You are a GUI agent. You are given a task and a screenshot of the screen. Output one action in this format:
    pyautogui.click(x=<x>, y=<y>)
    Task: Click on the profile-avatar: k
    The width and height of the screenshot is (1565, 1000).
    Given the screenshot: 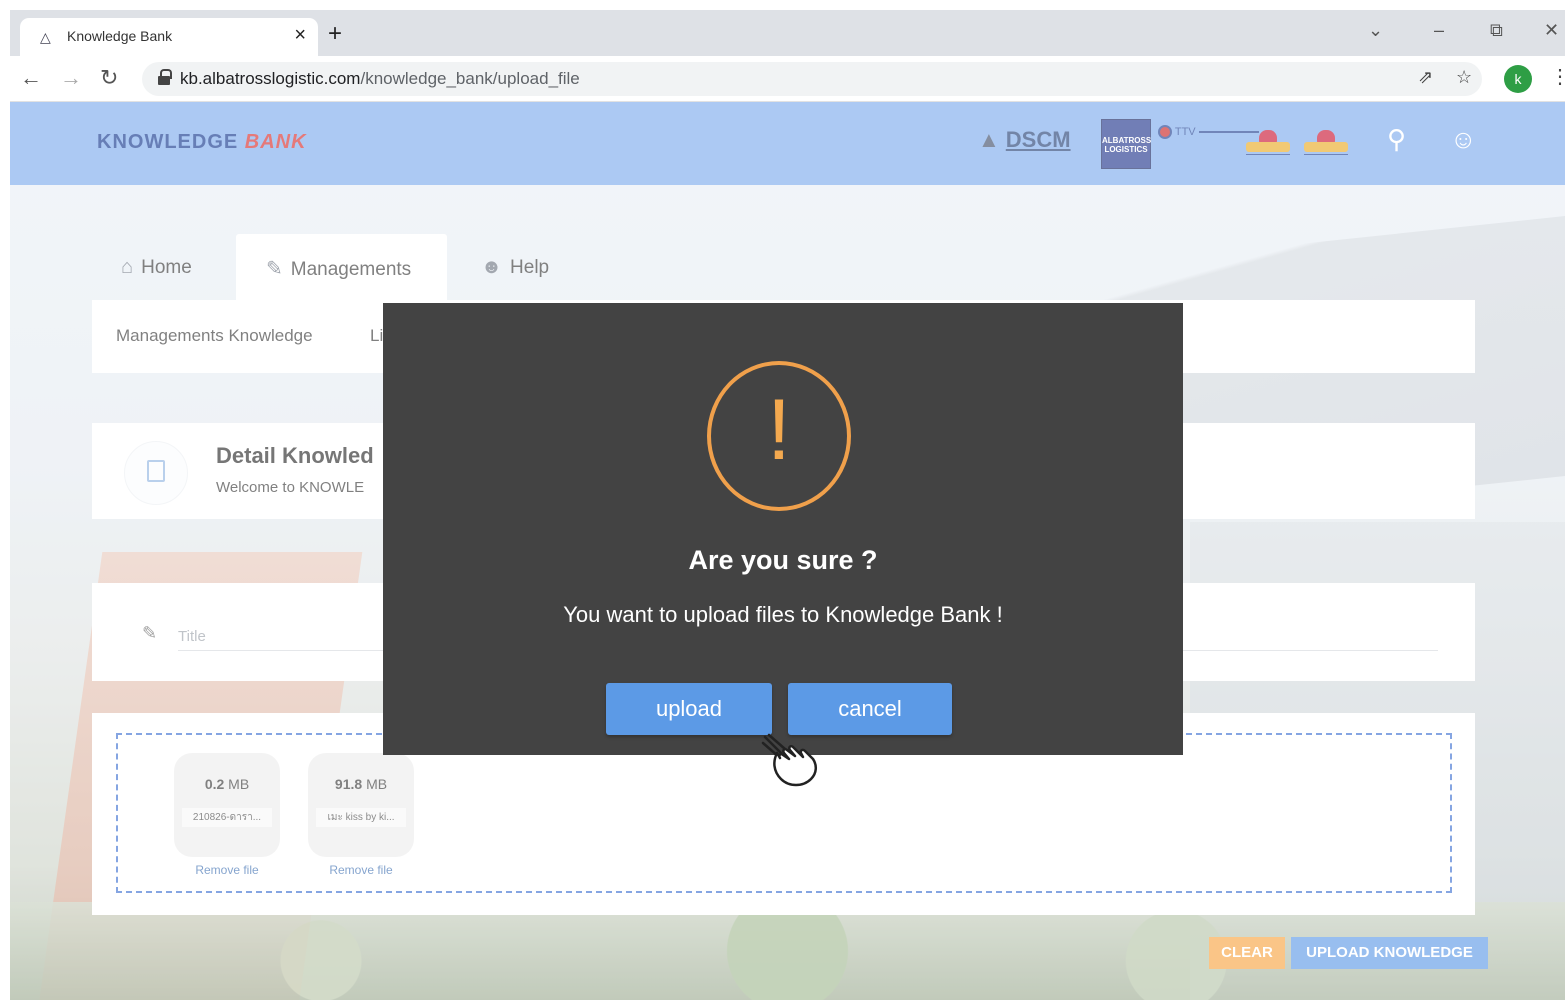 What is the action you would take?
    pyautogui.click(x=1518, y=79)
    